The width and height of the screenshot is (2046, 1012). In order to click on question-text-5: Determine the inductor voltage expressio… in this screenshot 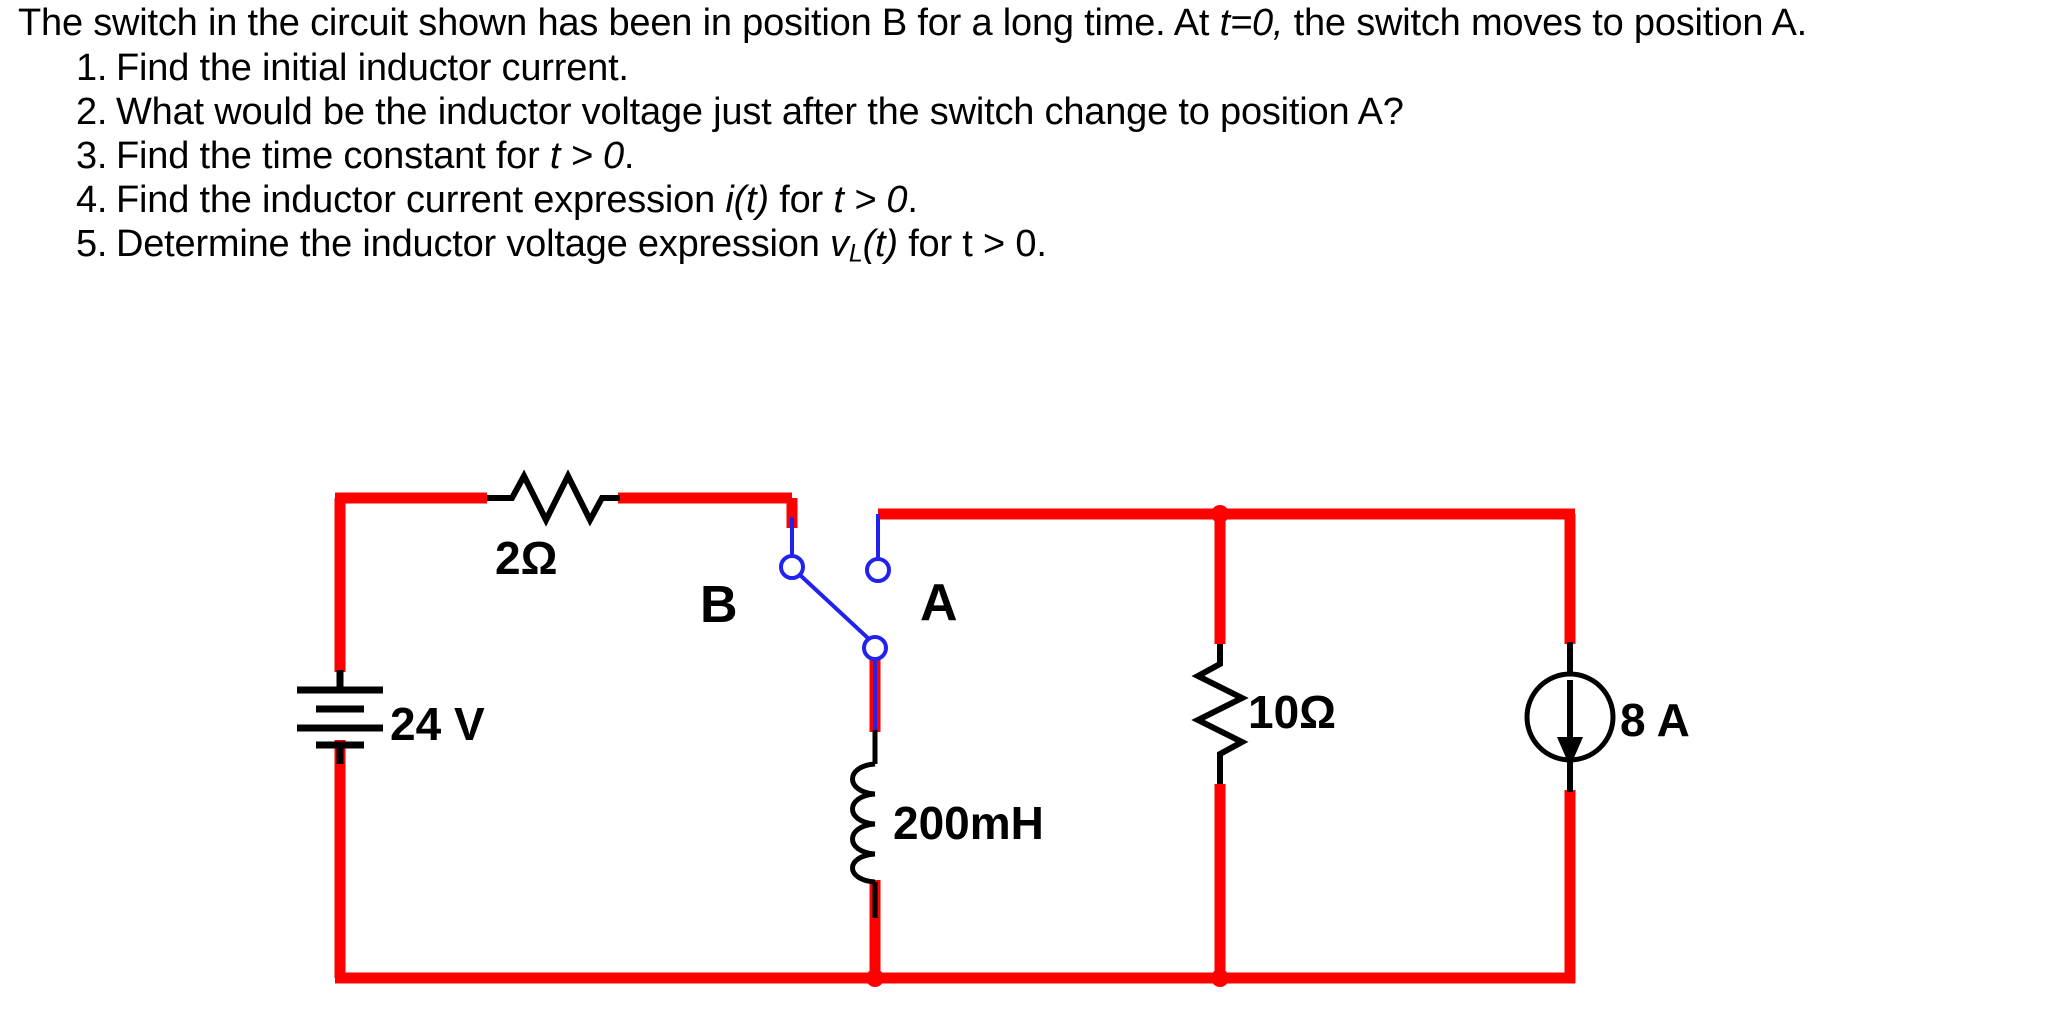, I will do `click(473, 243)`.